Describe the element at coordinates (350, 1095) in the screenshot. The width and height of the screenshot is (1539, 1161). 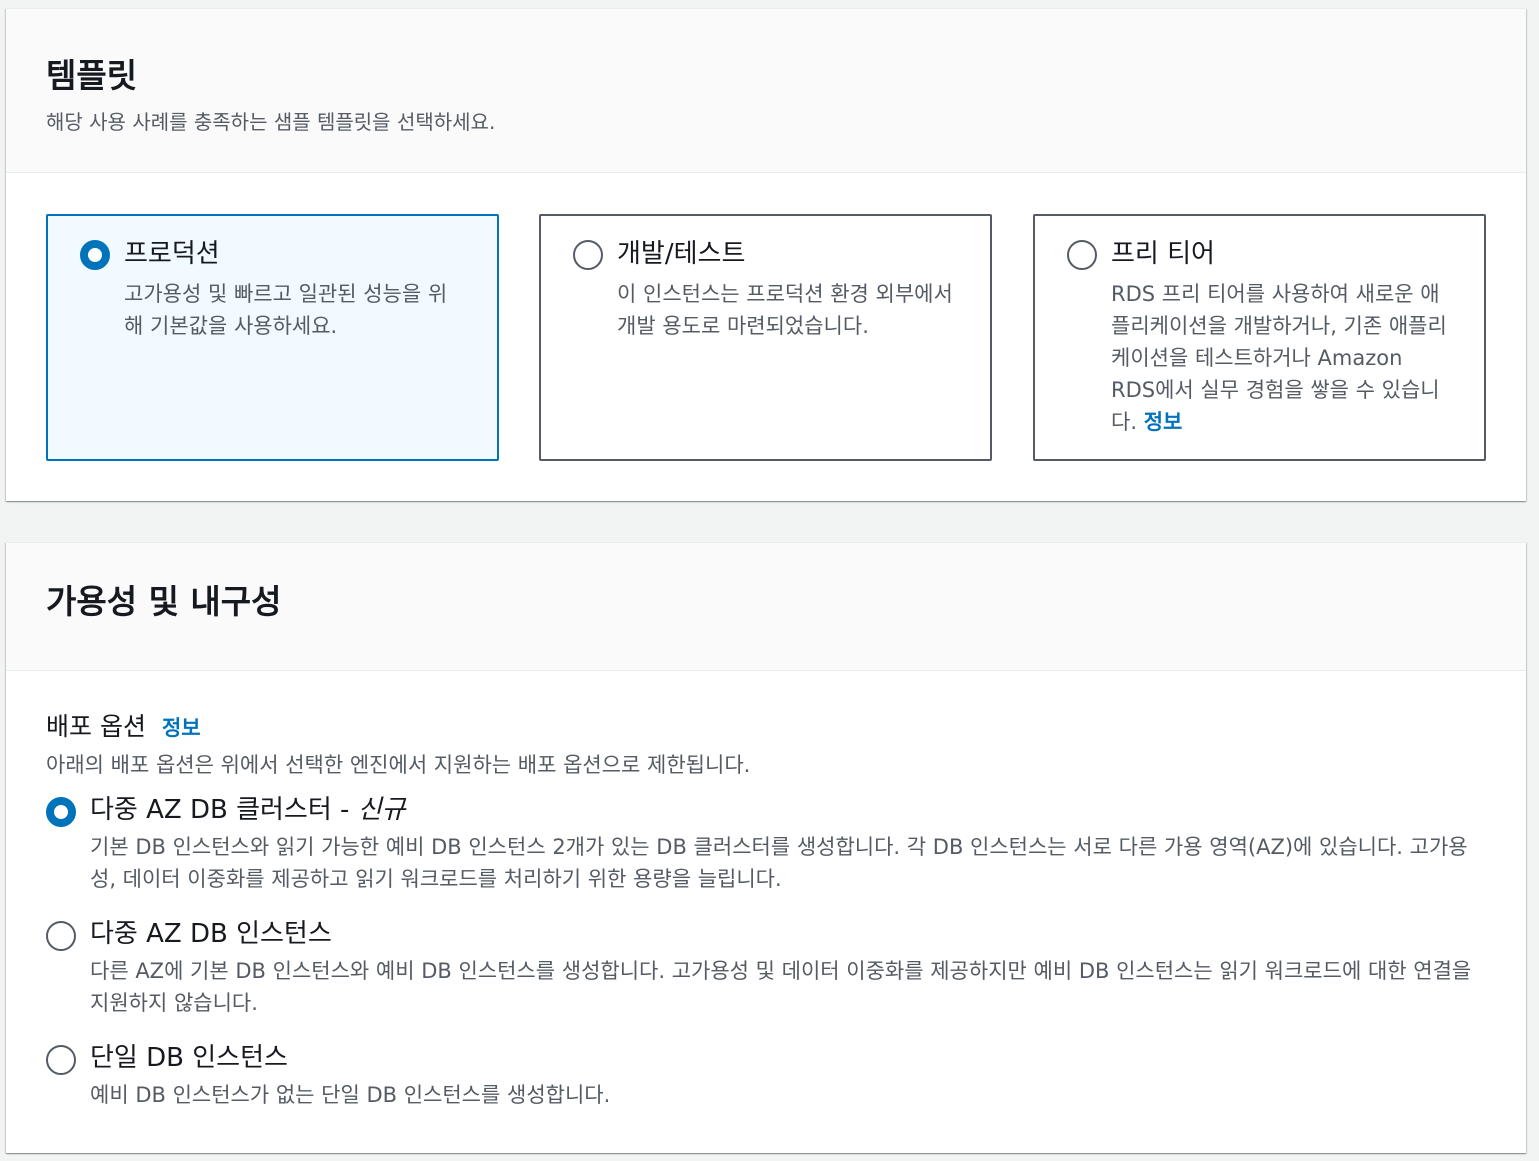
I see `option-single-instance-description: 예비 DB 인스턴스가 없는 단일 DB 인스턴스를 생성합니다.` at that location.